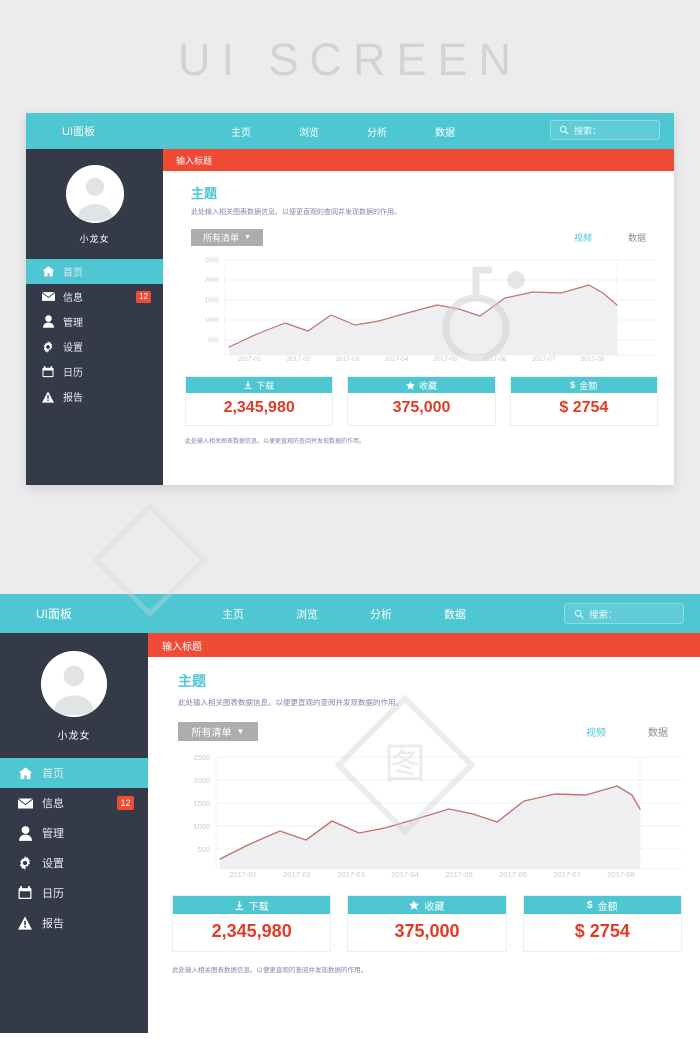 Image resolution: width=700 pixels, height=1053 pixels. Describe the element at coordinates (212, 280) in the screenshot. I see `svg-text: 2000` at that location.